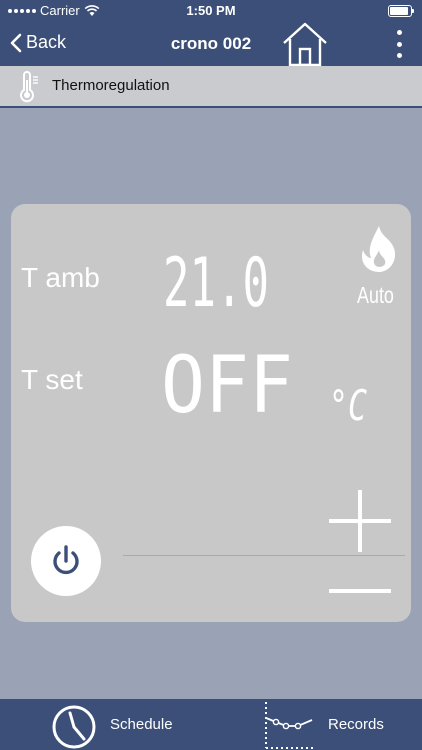 The width and height of the screenshot is (422, 750). I want to click on chart-icon, so click(289, 725).